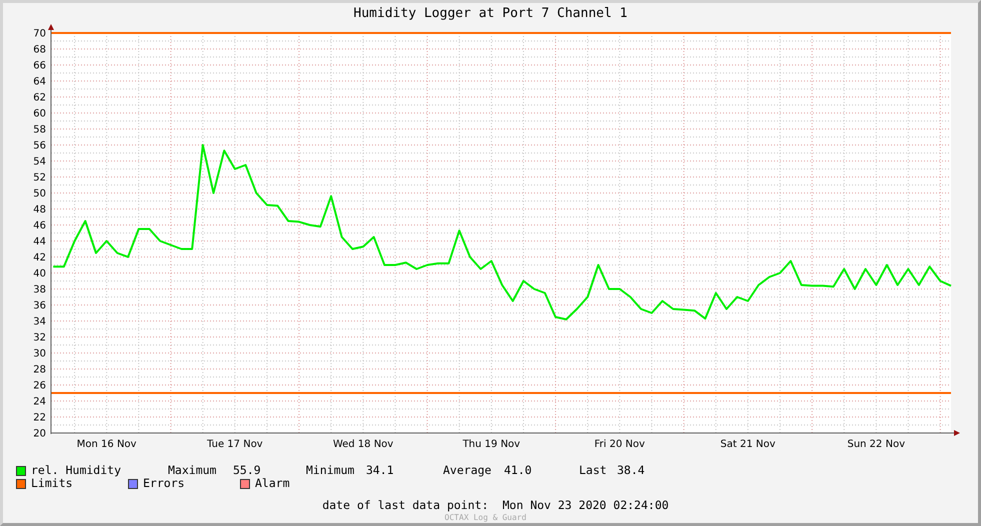 This screenshot has width=981, height=526. I want to click on legend-label: Limits, so click(52, 484).